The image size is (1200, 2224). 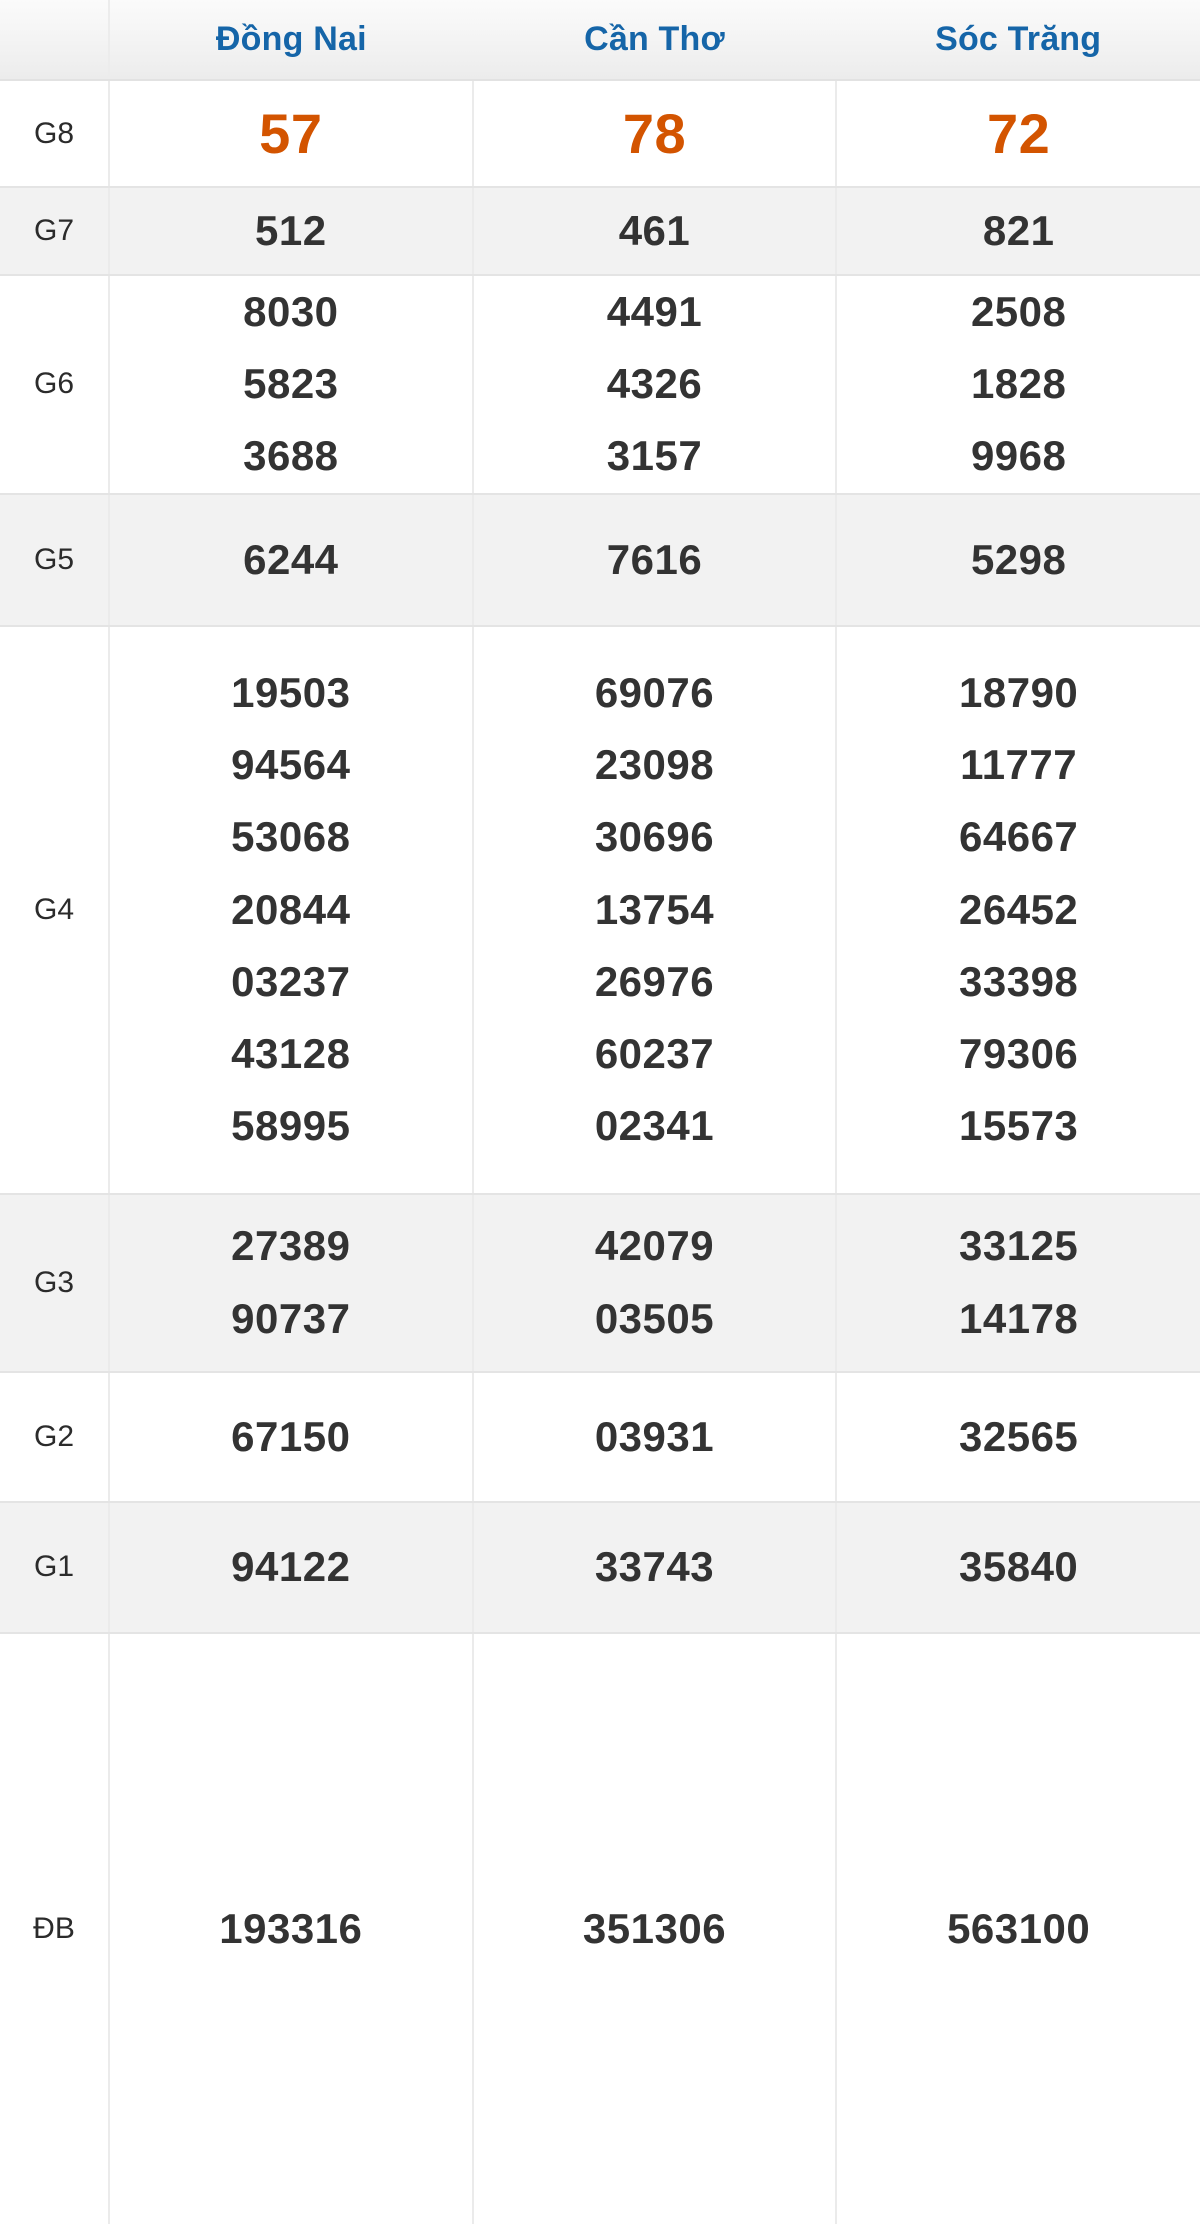 I want to click on prize-number: 14178, so click(x=1019, y=1318).